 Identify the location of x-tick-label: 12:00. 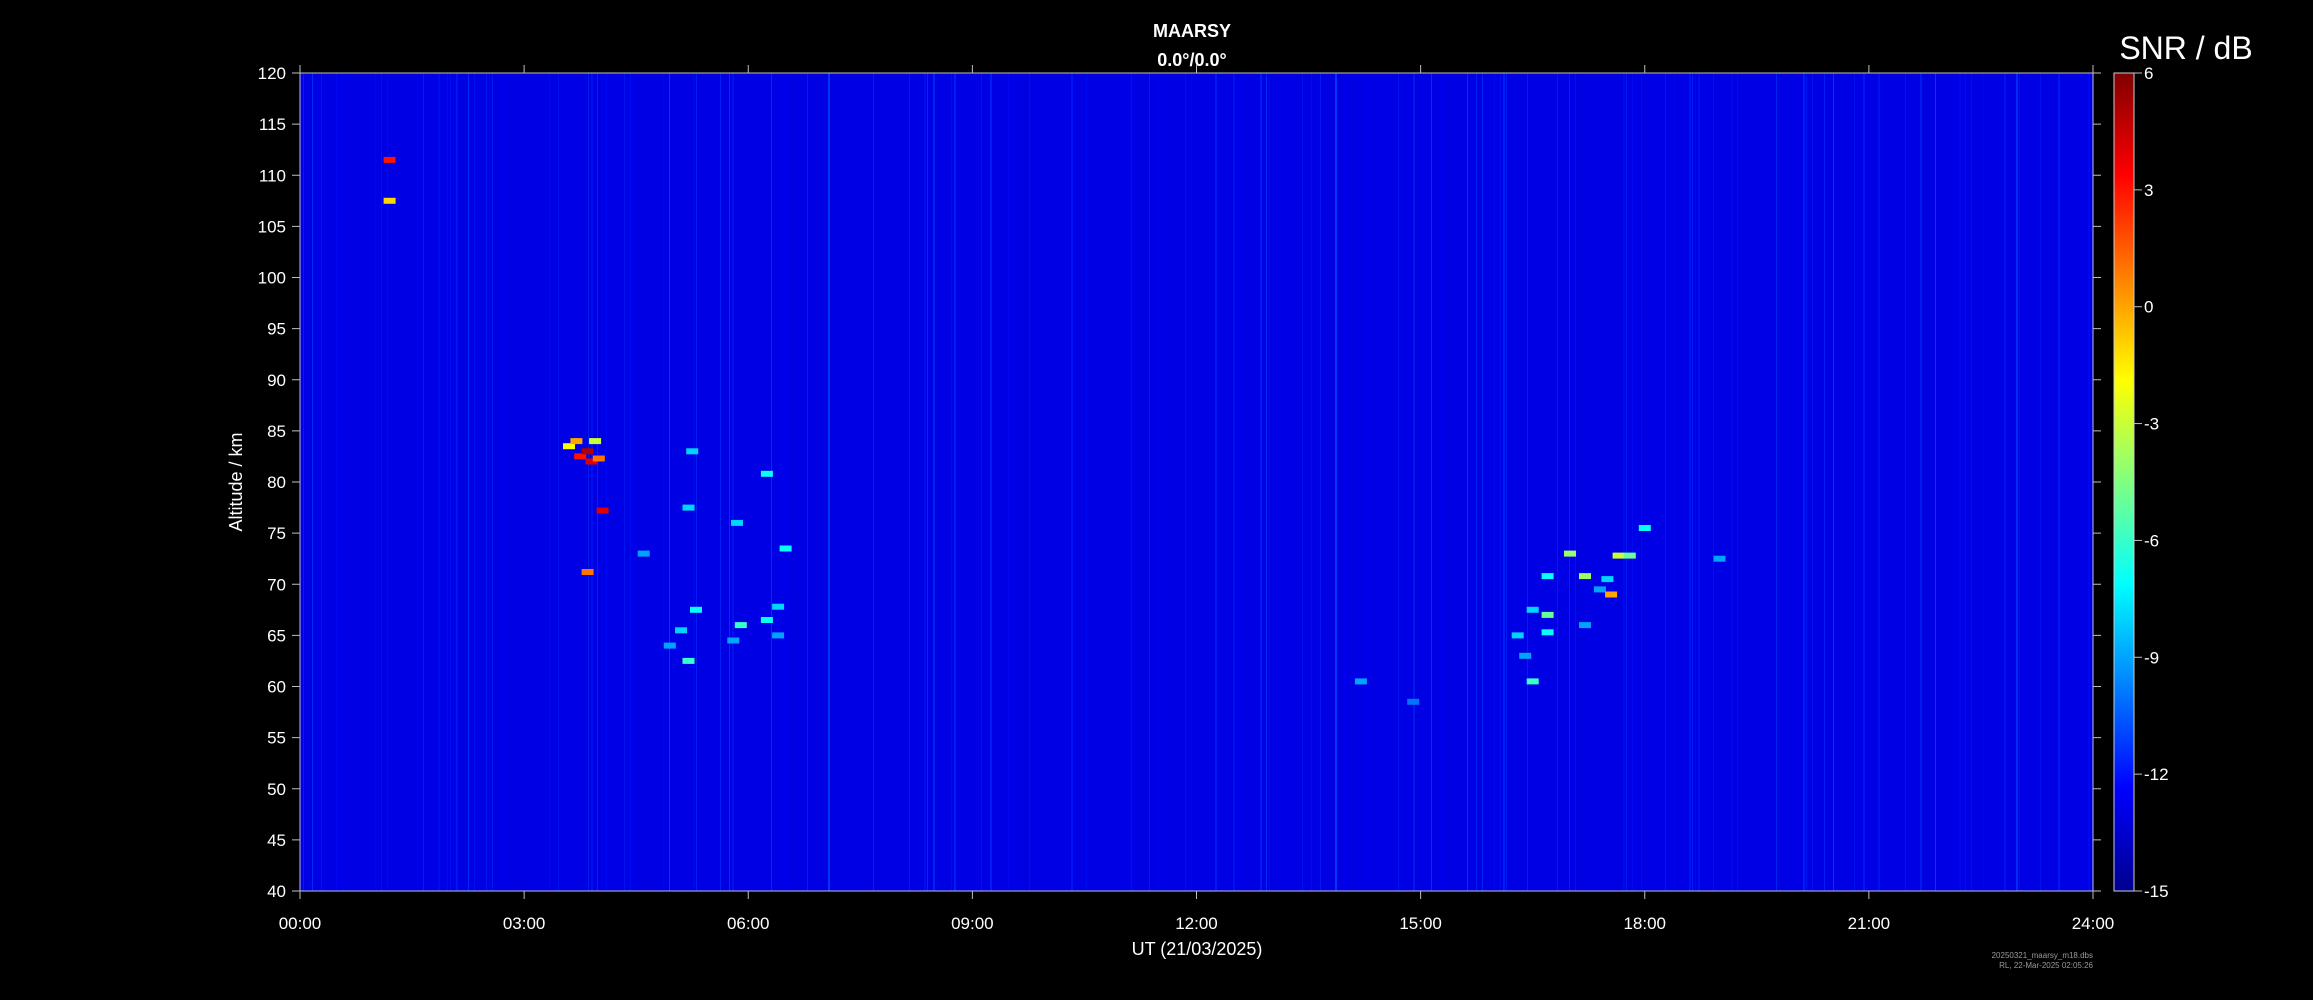
(1196, 923).